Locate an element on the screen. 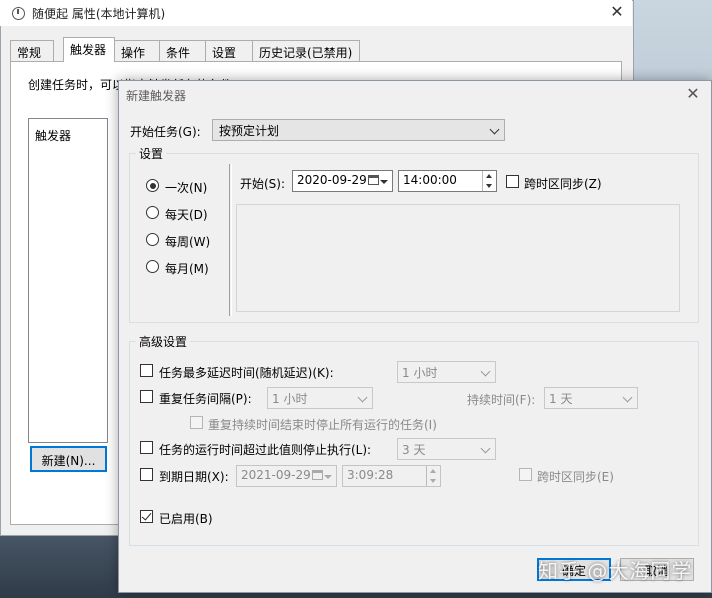 This screenshot has height=598, width=712. repeat-interval-dropdown: 1 小时 is located at coordinates (320, 398).